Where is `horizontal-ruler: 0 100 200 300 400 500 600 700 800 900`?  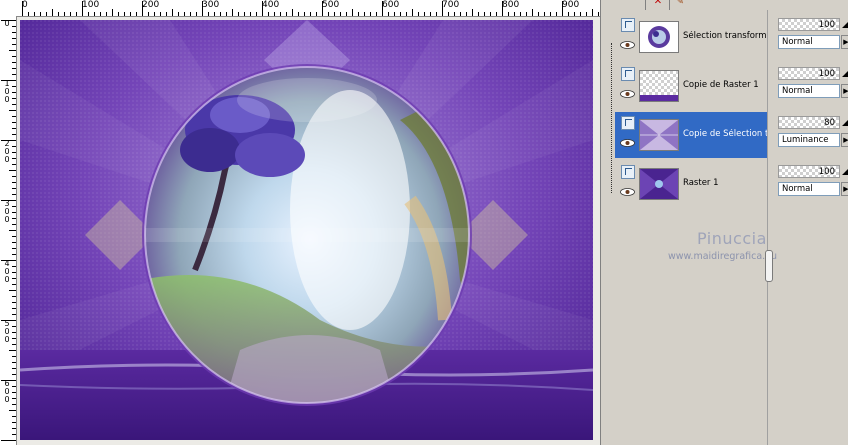 horizontal-ruler: 0 100 200 300 400 500 600 700 800 900 is located at coordinates (308, 8).